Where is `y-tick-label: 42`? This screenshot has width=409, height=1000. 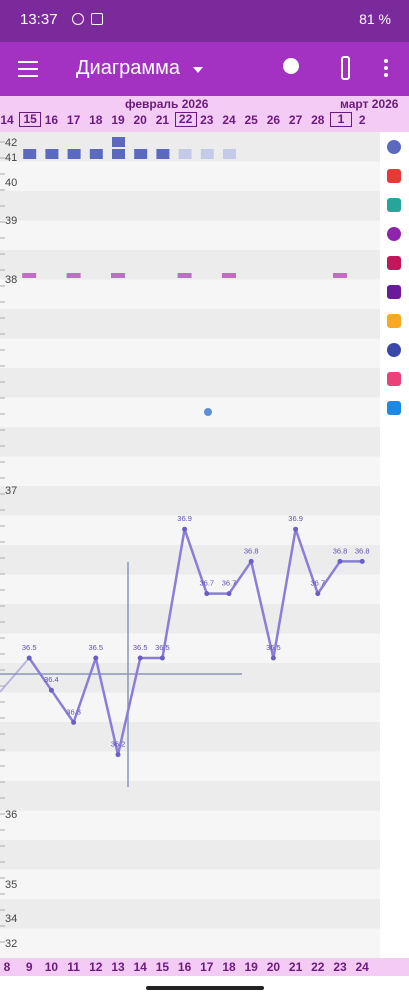 y-tick-label: 42 is located at coordinates (11, 143).